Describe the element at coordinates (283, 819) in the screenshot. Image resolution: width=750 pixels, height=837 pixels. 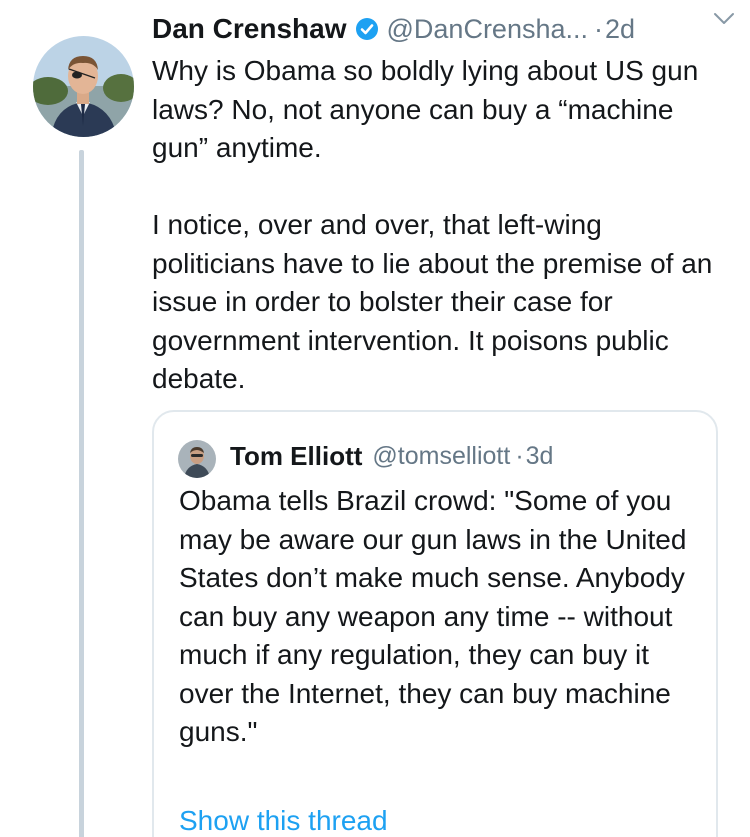
I see `show-thread-link: Show this thread` at that location.